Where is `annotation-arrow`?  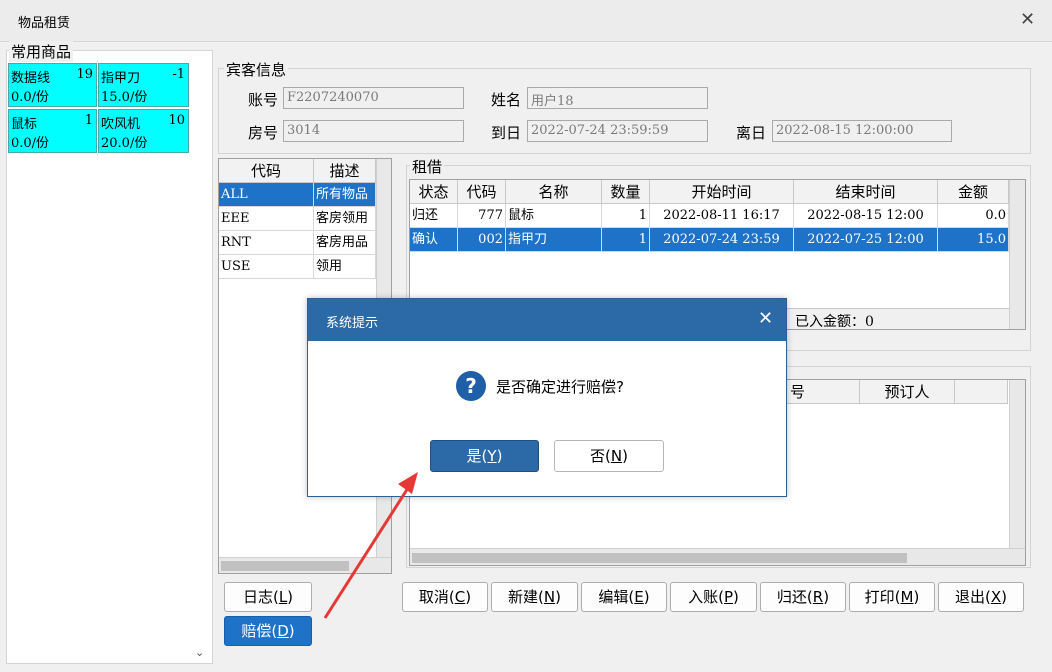
annotation-arrow is located at coordinates (370, 545).